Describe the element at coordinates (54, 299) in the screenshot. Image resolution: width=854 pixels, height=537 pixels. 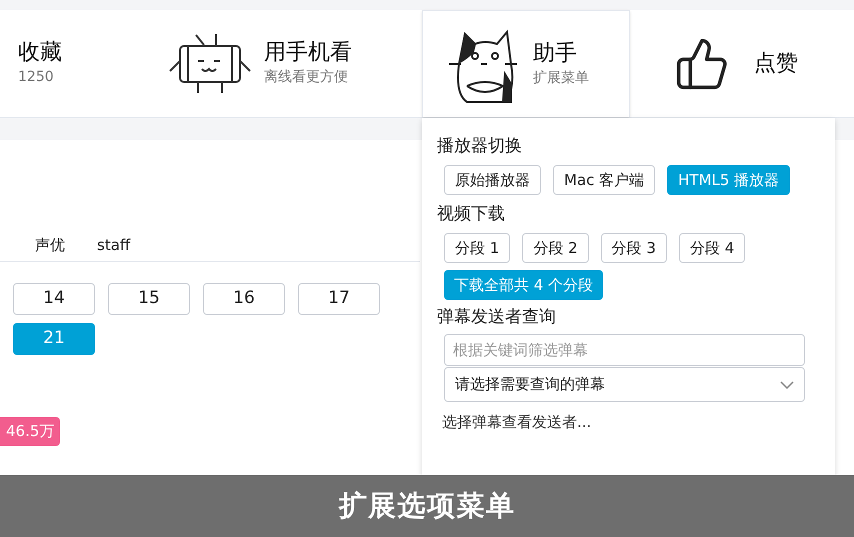
I see `episode-button: 14` at that location.